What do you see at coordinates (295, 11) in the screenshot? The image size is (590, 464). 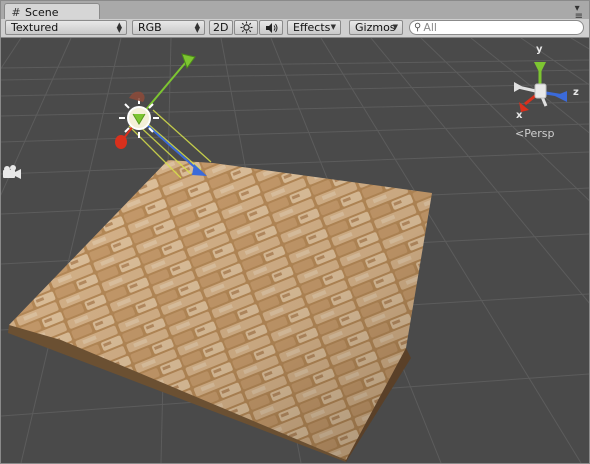 I see `tab-strip: # Scene ▾ ≡` at bounding box center [295, 11].